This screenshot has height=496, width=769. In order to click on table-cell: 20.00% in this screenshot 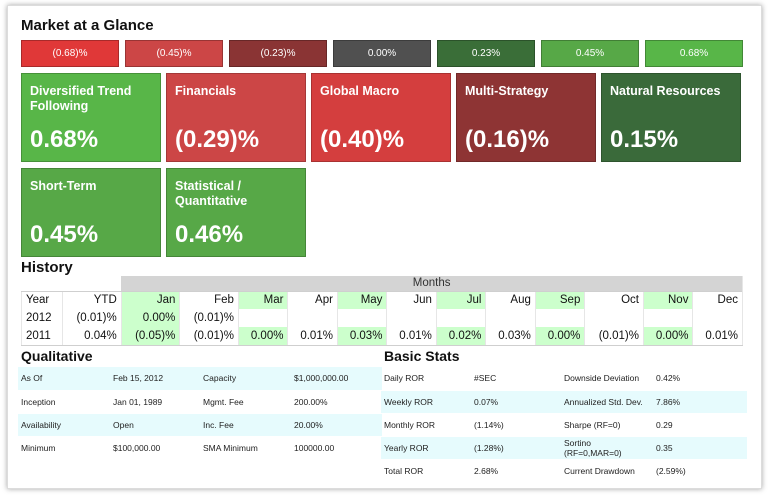, I will do `click(336, 425)`.